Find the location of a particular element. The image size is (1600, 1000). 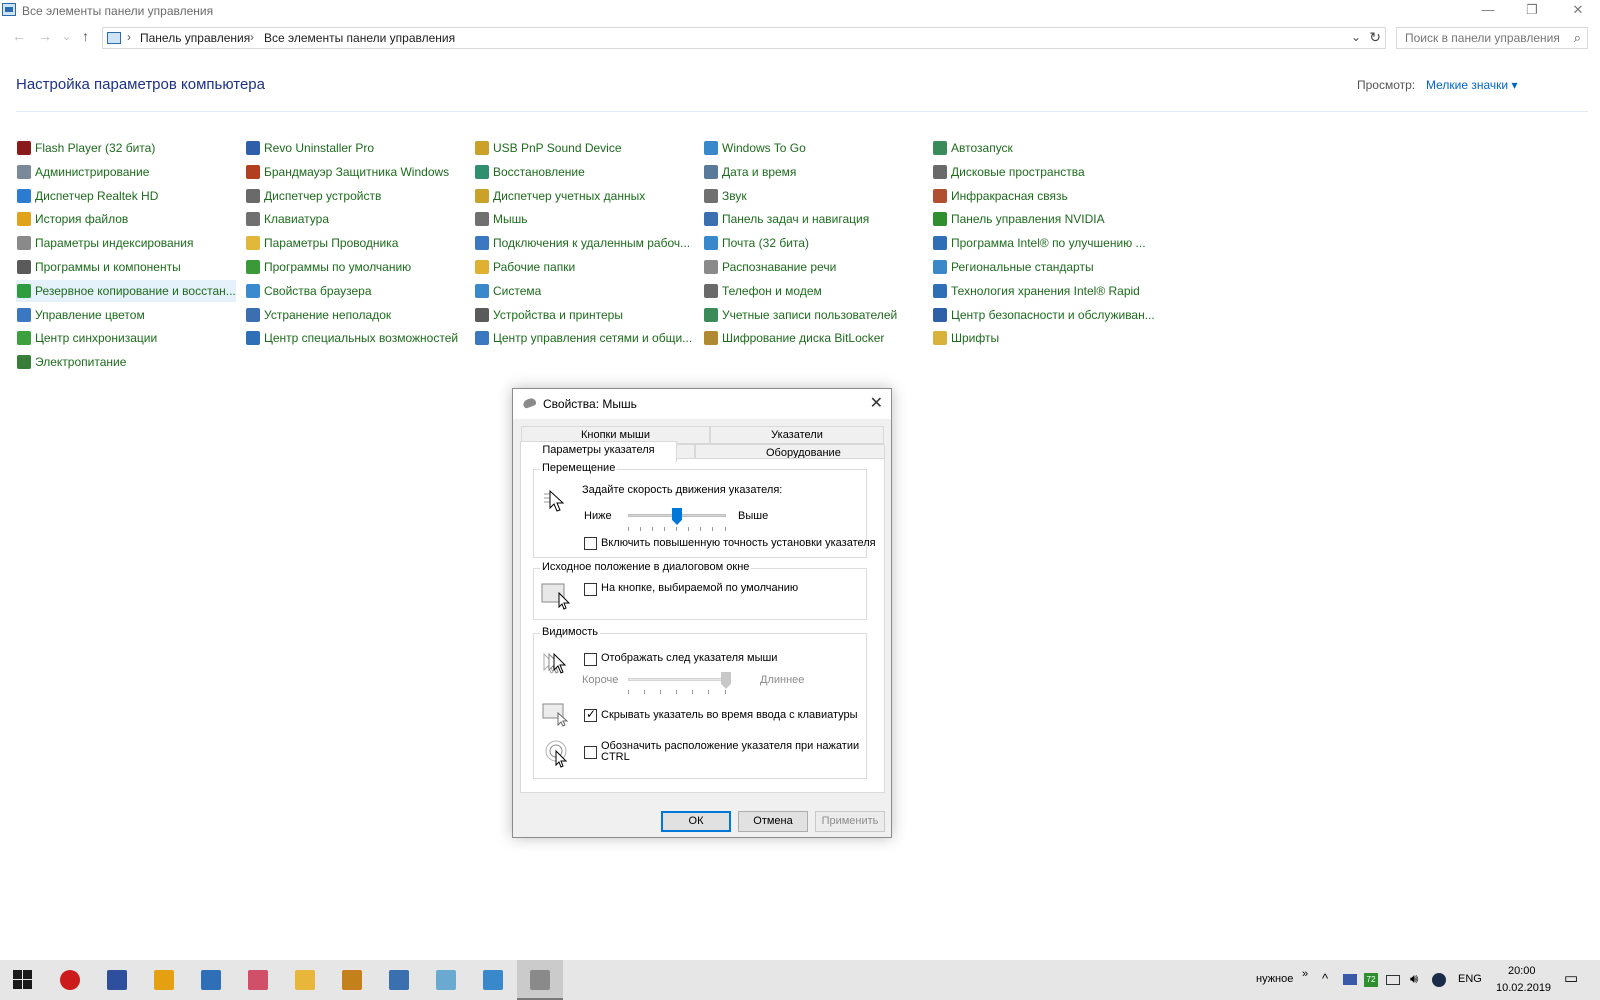

hide-pointer-checkbox is located at coordinates (590, 714).